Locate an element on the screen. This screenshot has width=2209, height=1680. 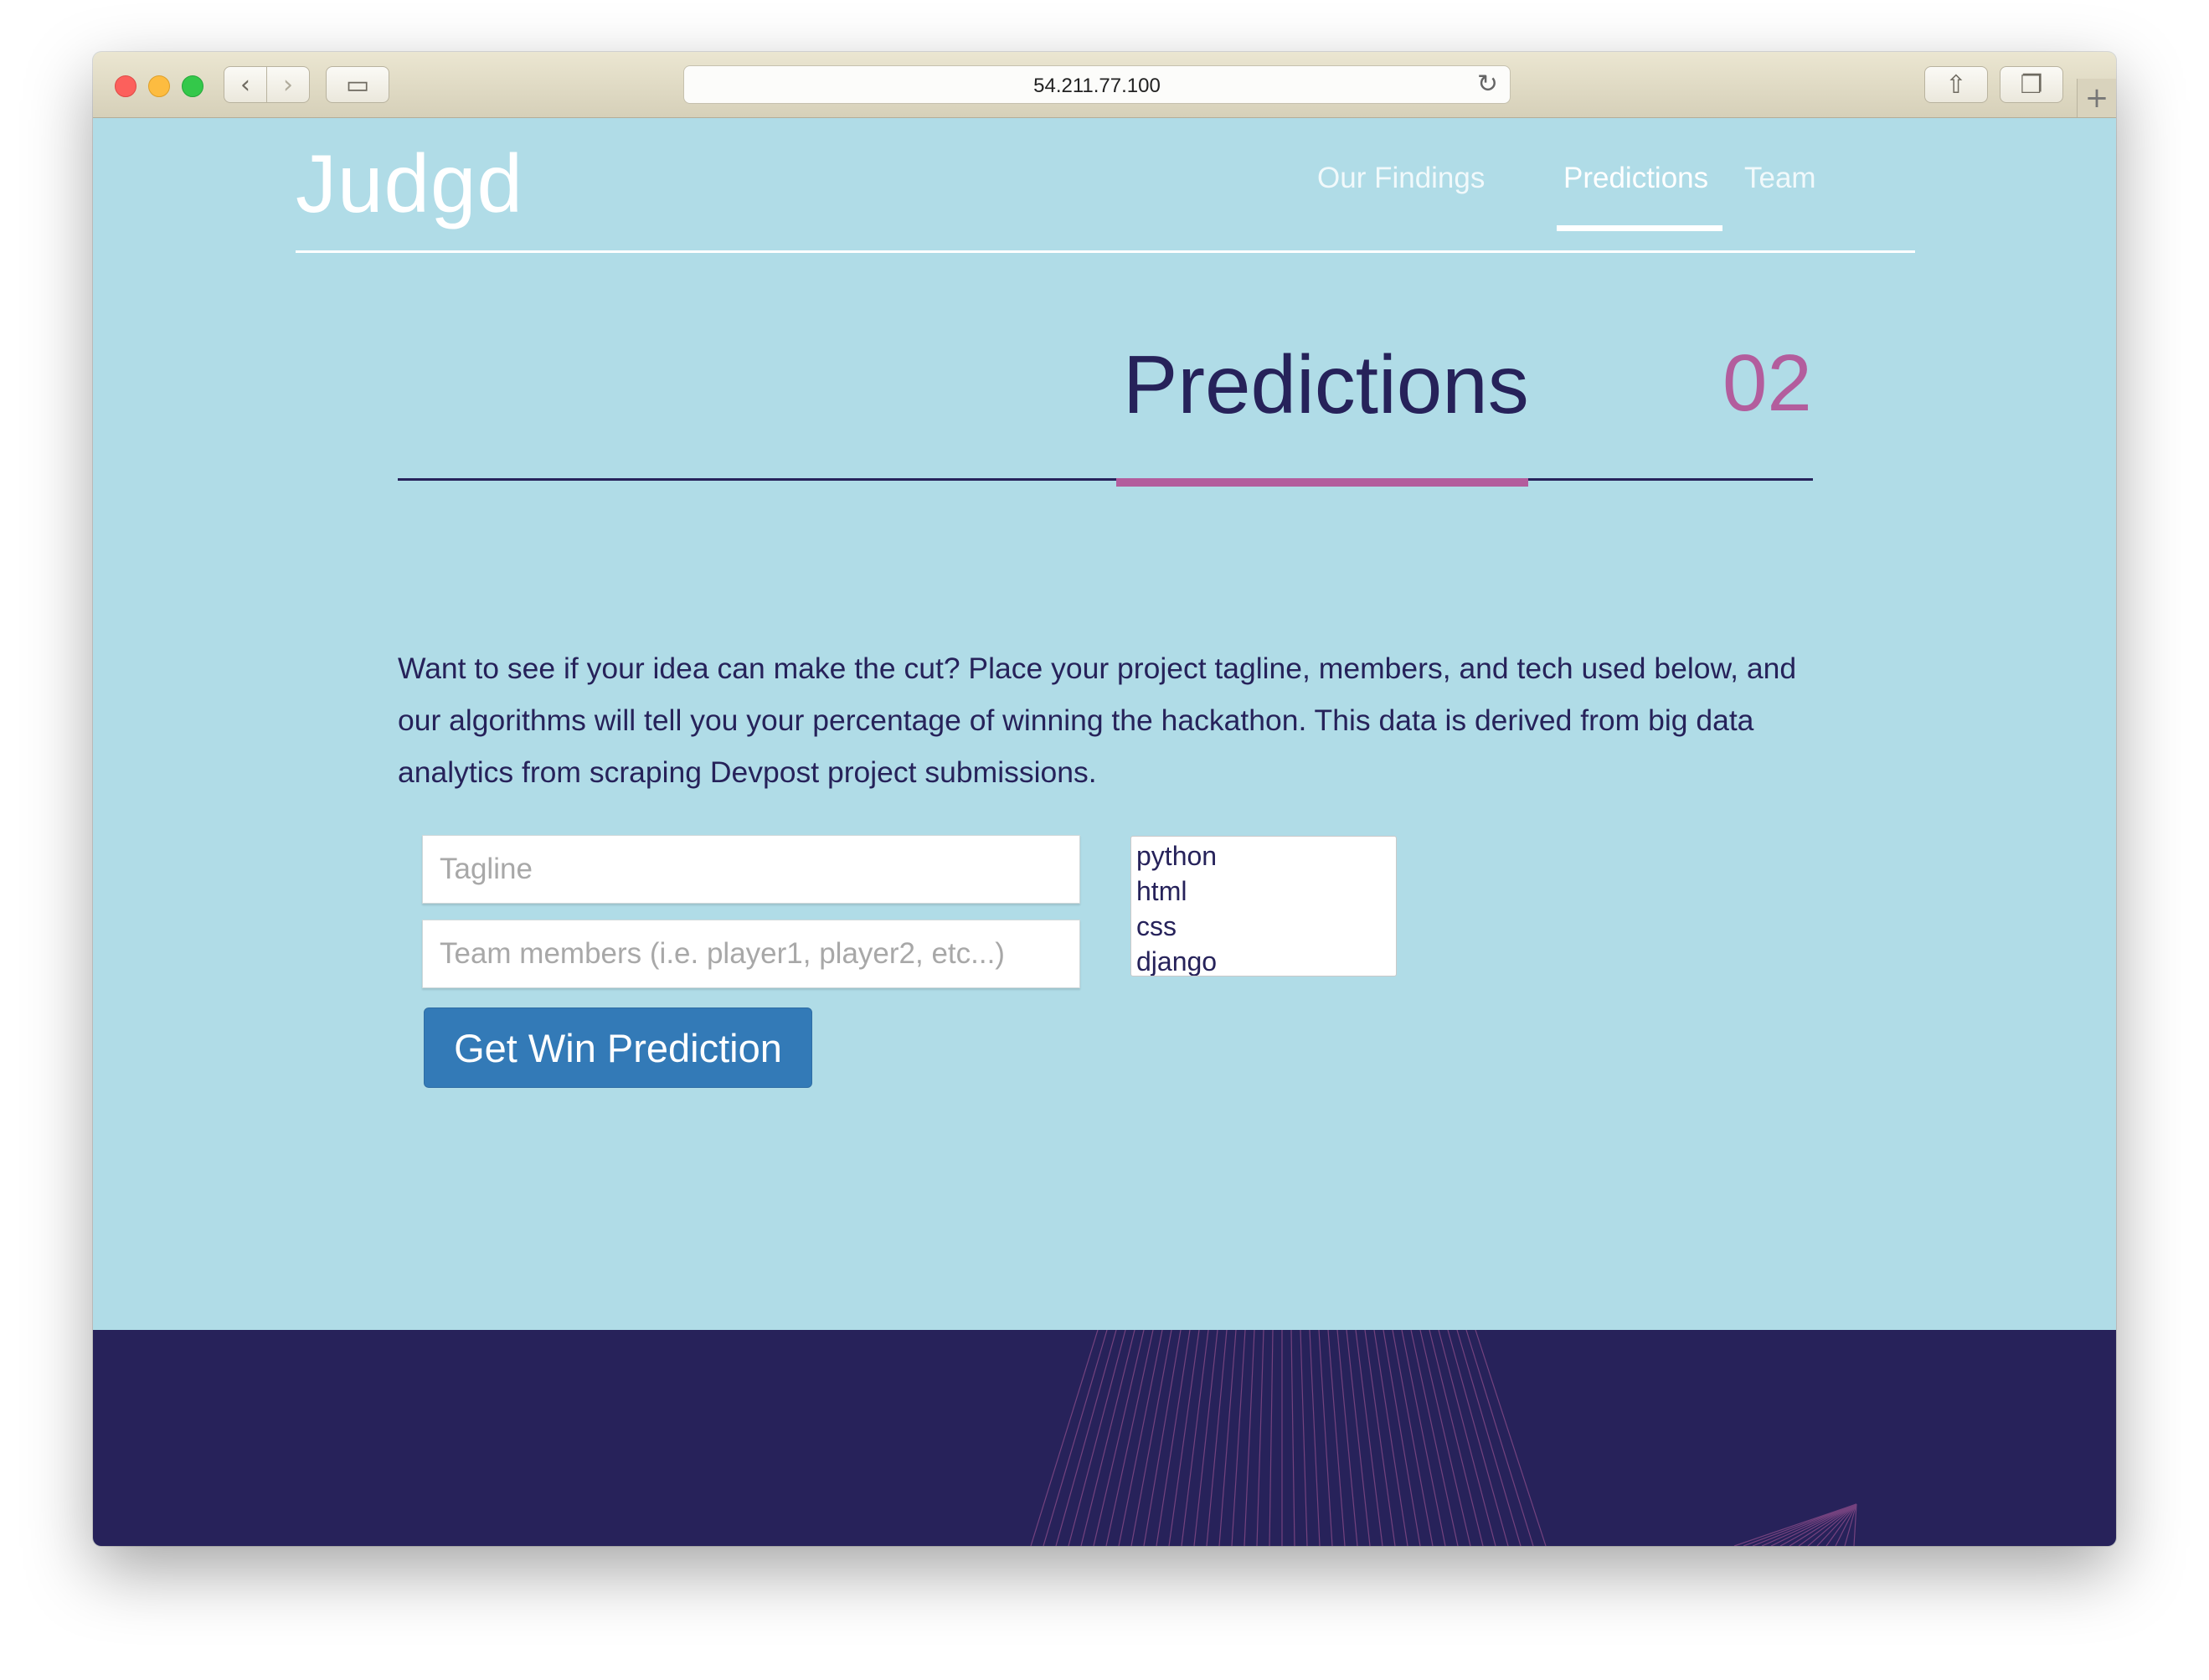
forward-button: › is located at coordinates (288, 84).